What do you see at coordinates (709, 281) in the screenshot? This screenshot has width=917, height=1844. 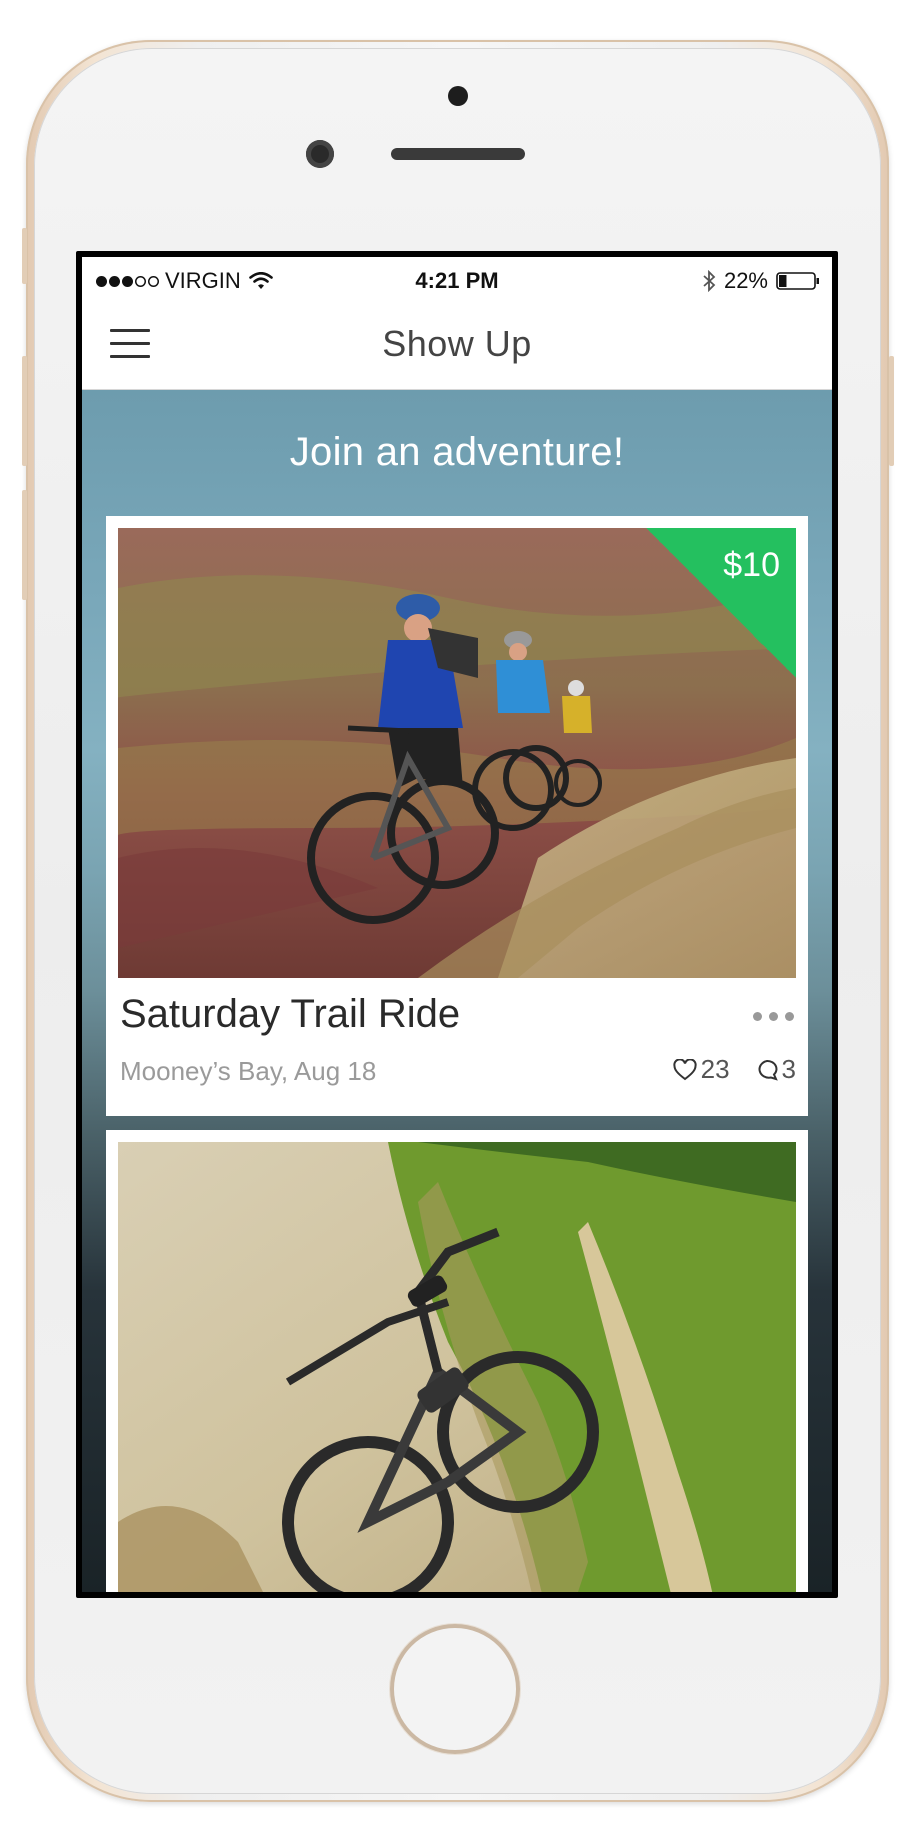 I see `bluetooth-icon` at bounding box center [709, 281].